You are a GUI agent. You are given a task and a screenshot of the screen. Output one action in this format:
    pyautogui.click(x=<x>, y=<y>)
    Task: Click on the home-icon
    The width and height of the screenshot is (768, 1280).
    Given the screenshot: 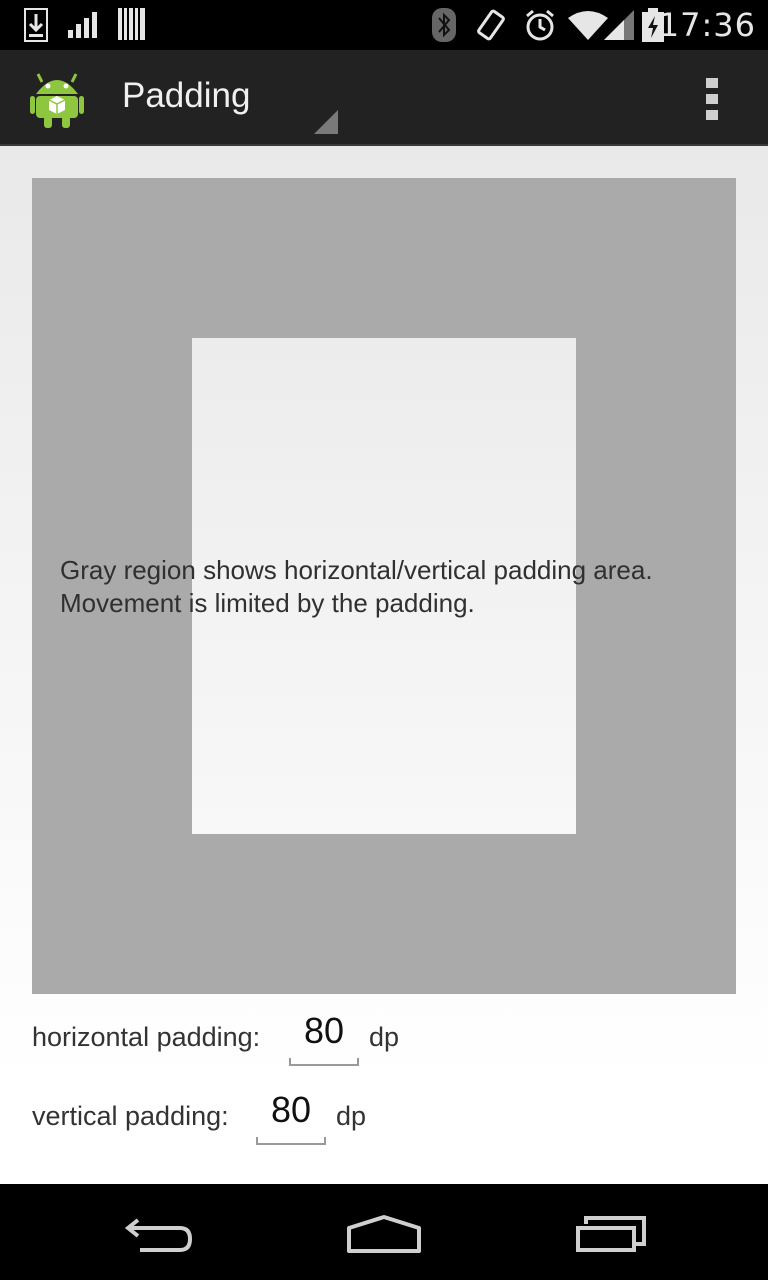 What is the action you would take?
    pyautogui.click(x=384, y=1234)
    